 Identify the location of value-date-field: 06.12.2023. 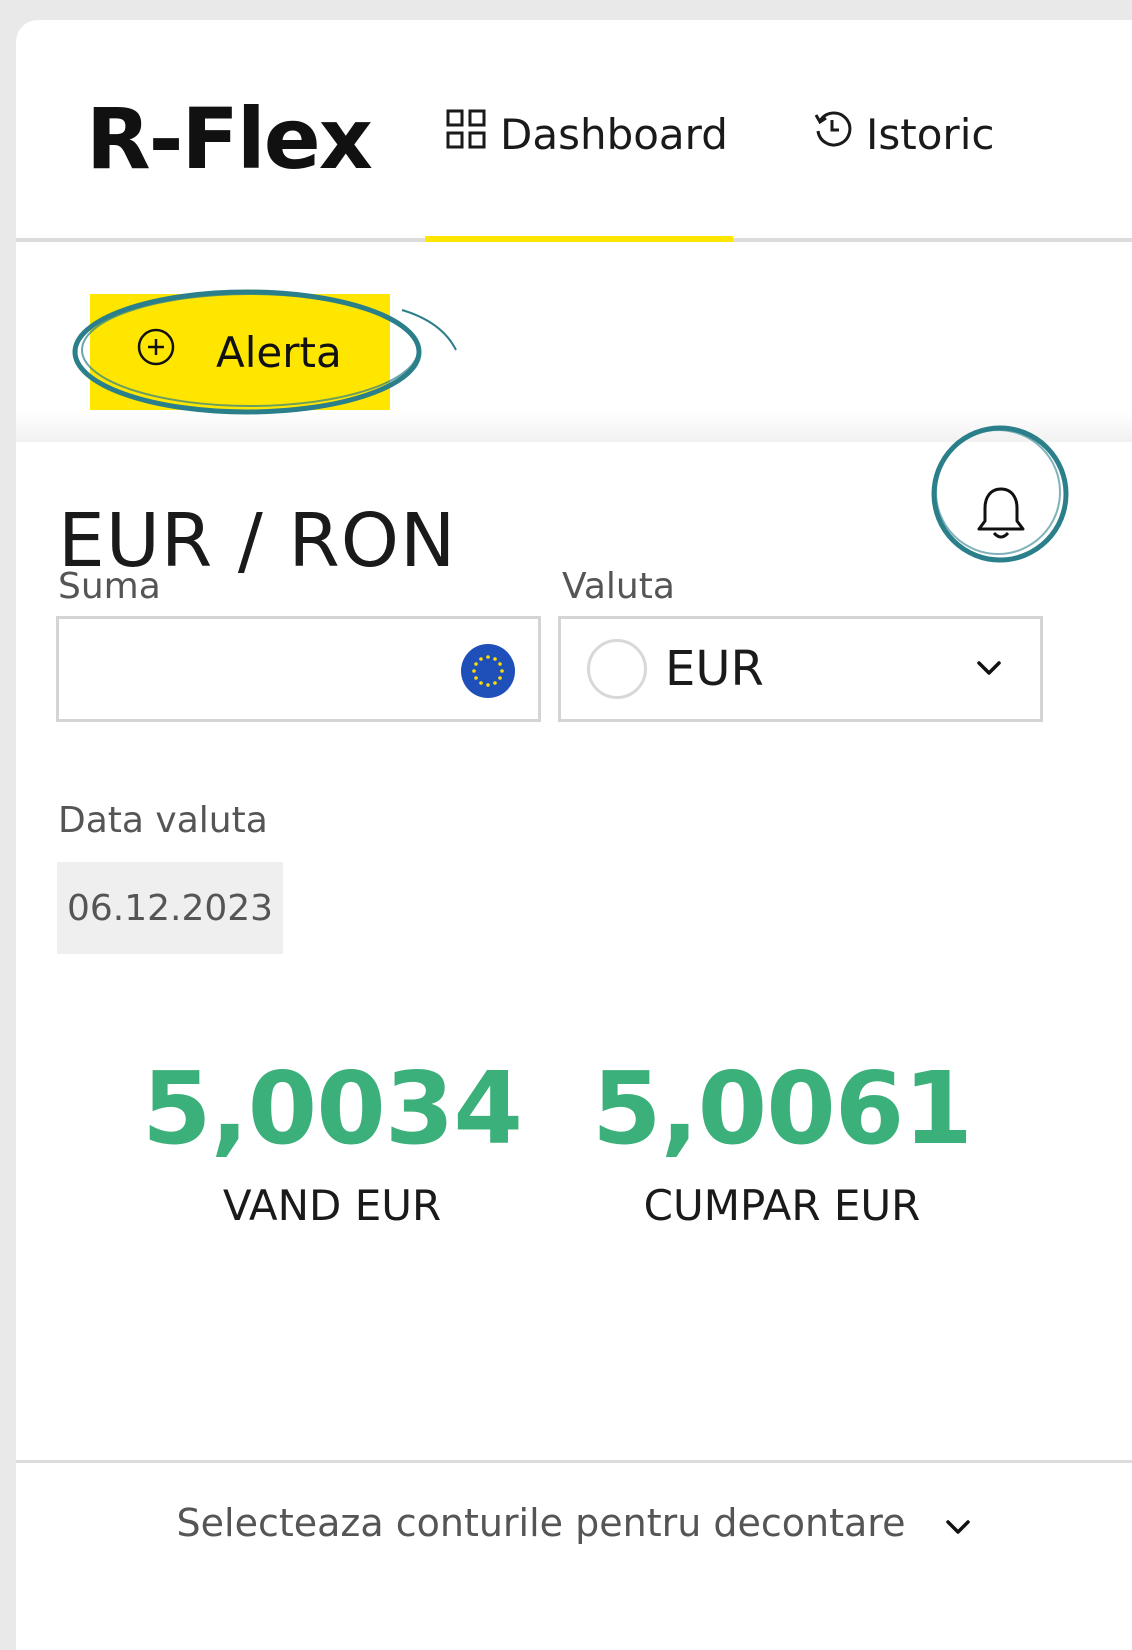
(170, 908).